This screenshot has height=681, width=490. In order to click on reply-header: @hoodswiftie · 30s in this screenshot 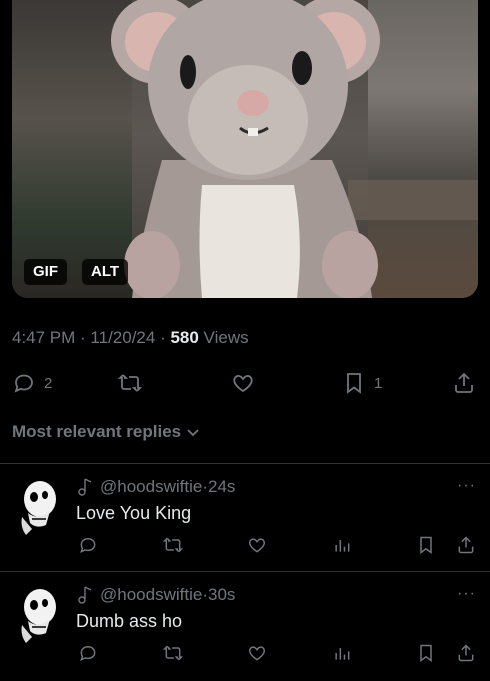, I will do `click(155, 595)`.